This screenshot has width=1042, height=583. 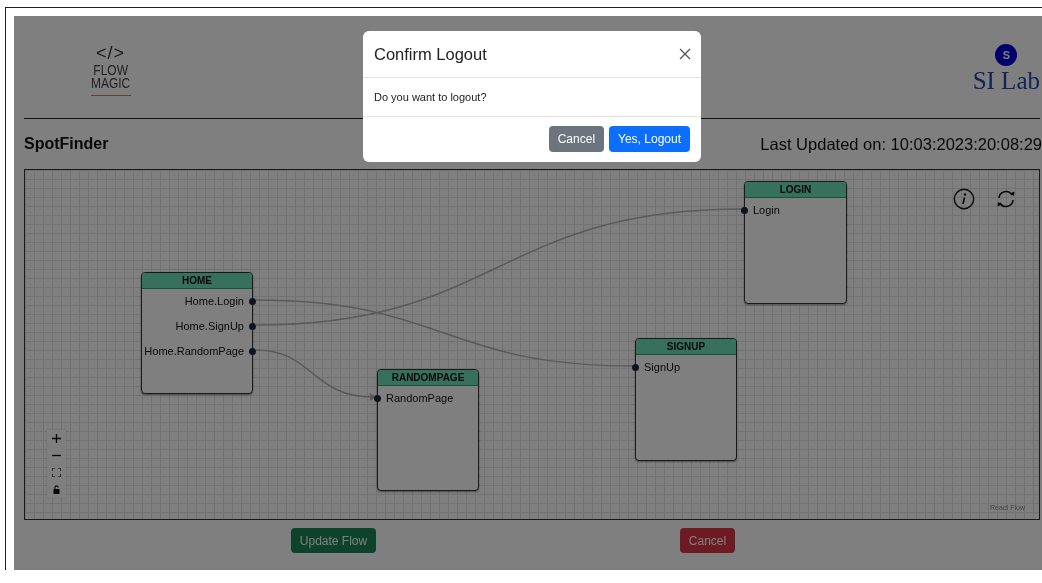 What do you see at coordinates (428, 378) in the screenshot?
I see `node-title: RANDOMPAGE` at bounding box center [428, 378].